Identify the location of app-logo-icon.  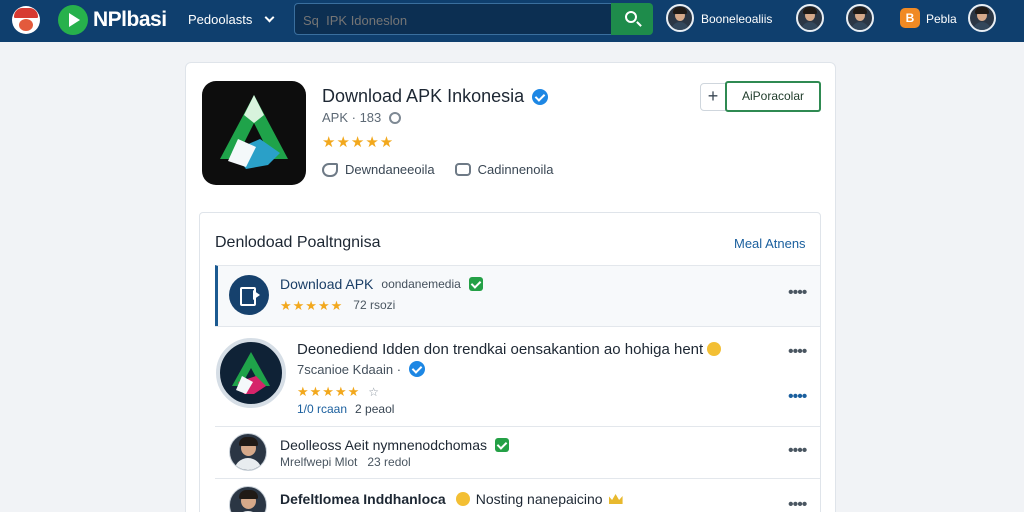
(254, 133).